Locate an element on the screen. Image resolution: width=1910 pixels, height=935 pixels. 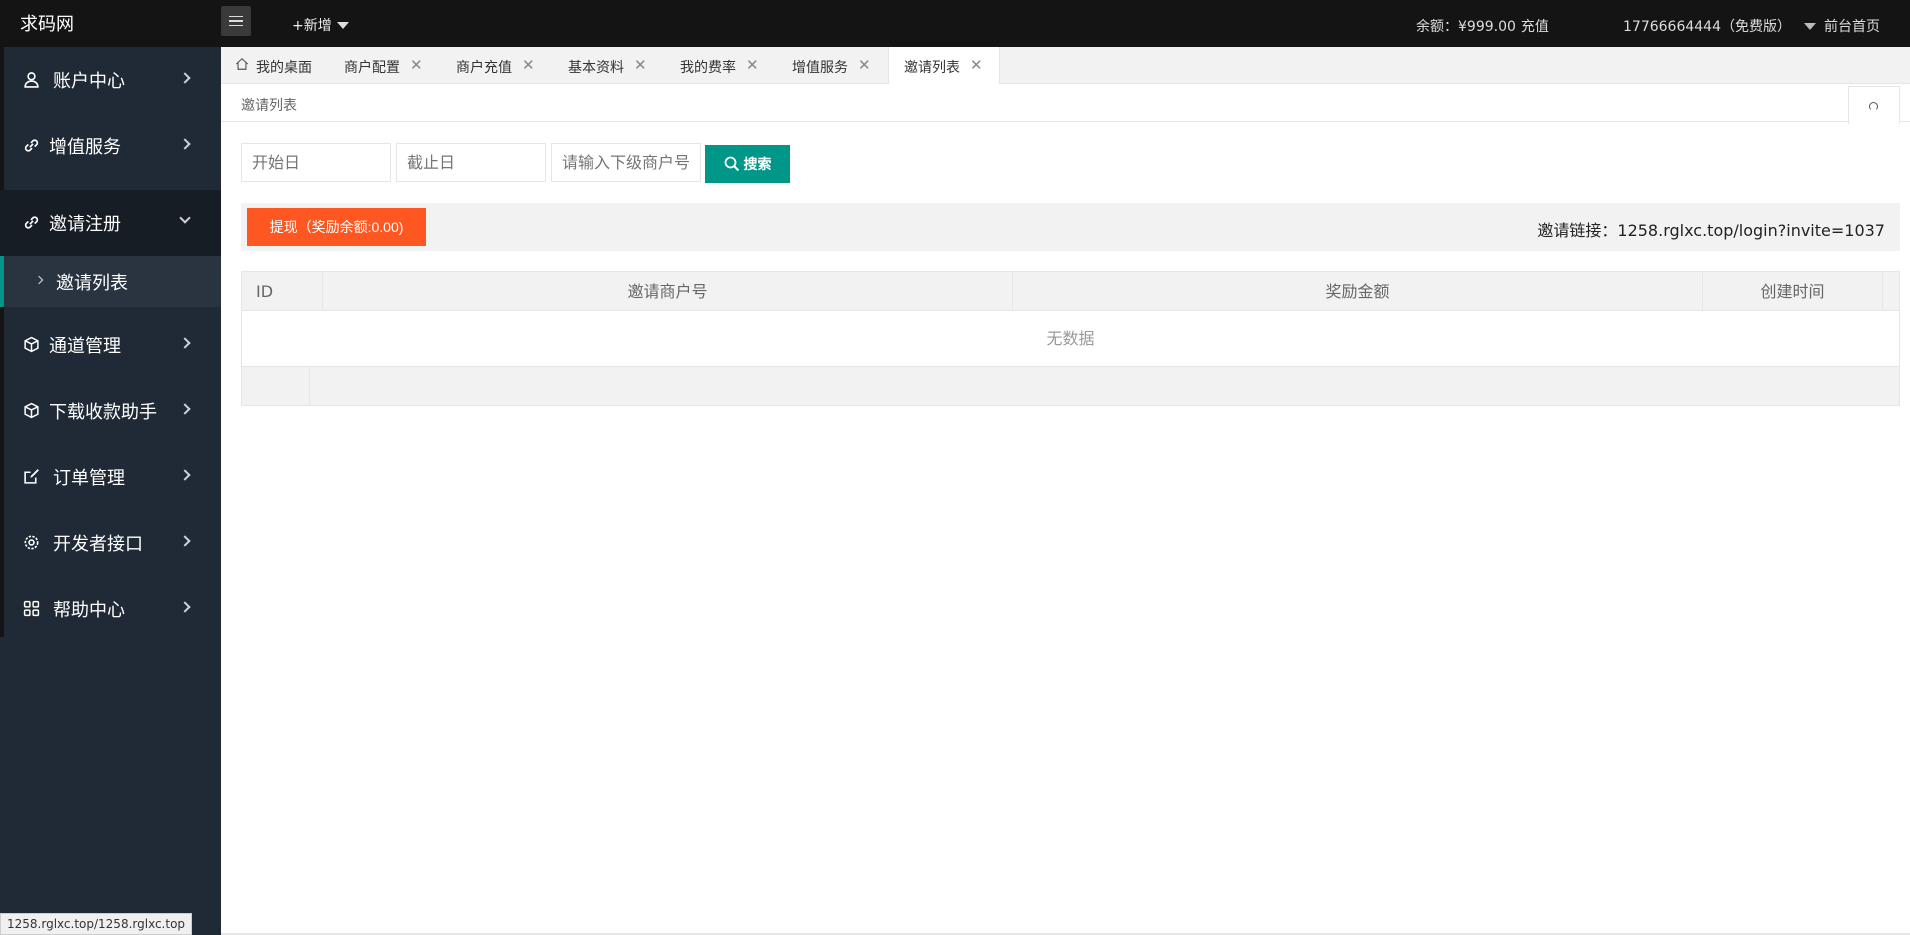
home-icon is located at coordinates (242, 63).